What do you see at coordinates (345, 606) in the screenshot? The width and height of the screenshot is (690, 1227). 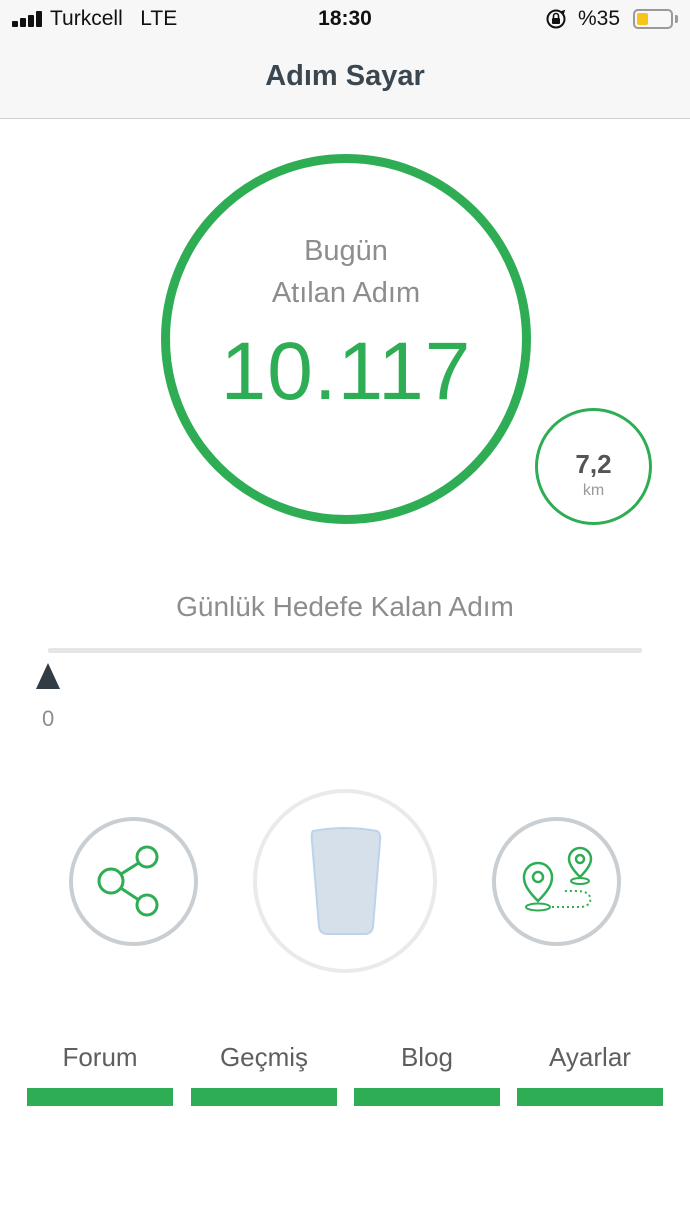 I see `daily-goal-label: Günlük Hedefe Kalan Adım` at bounding box center [345, 606].